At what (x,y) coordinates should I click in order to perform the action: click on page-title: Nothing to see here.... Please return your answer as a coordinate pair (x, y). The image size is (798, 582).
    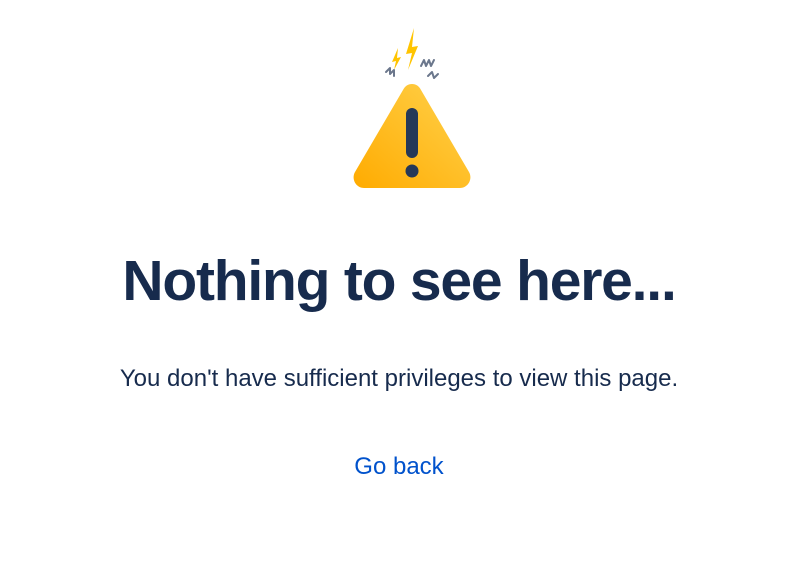
    Looking at the image, I should click on (399, 281).